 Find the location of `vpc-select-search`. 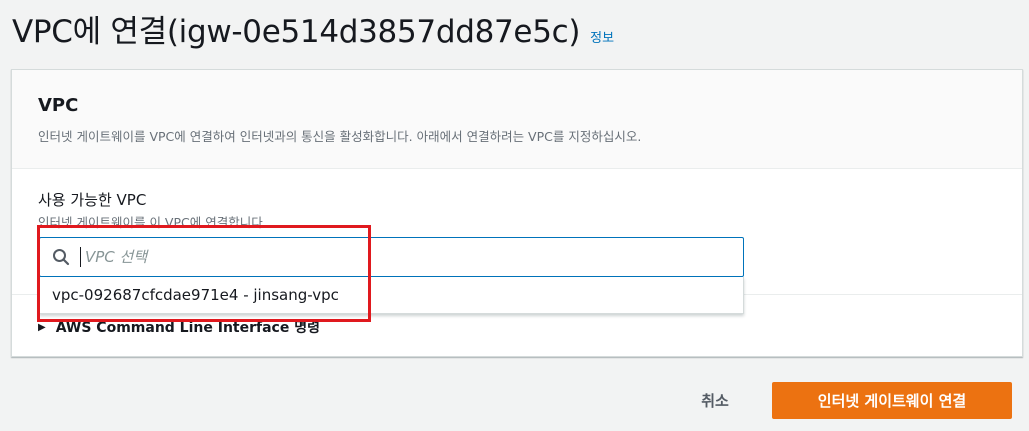

vpc-select-search is located at coordinates (391, 257).